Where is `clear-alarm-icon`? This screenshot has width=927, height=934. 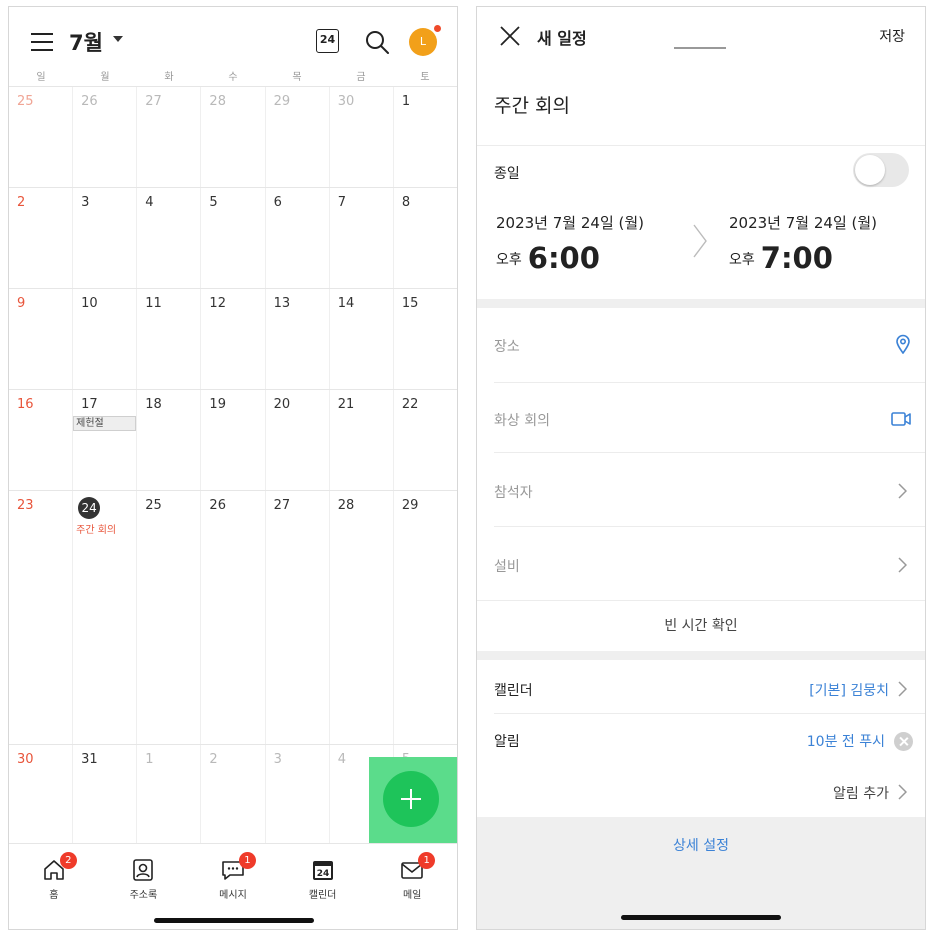
clear-alarm-icon is located at coordinates (903, 741).